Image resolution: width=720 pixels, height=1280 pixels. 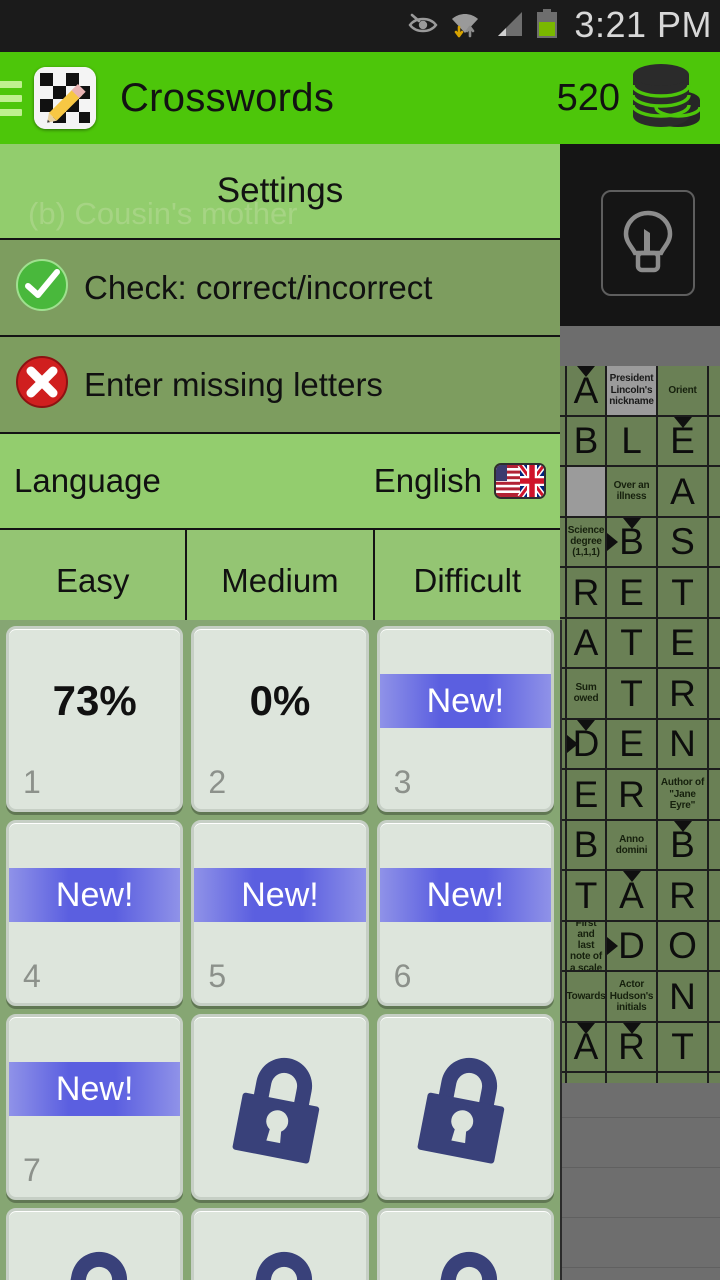 I want to click on wifi-icon, so click(x=465, y=26).